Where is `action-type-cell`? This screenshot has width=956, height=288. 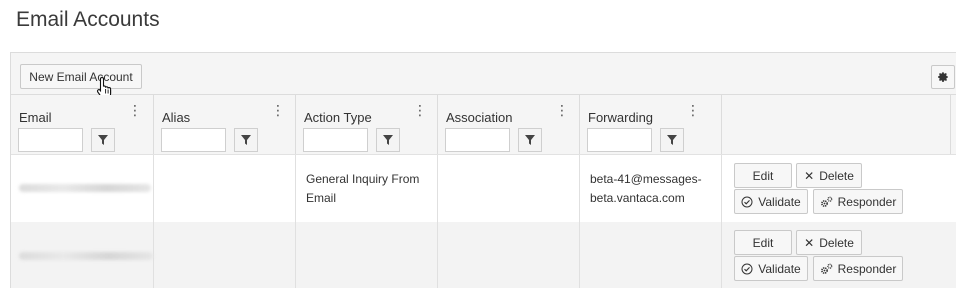
action-type-cell is located at coordinates (367, 255).